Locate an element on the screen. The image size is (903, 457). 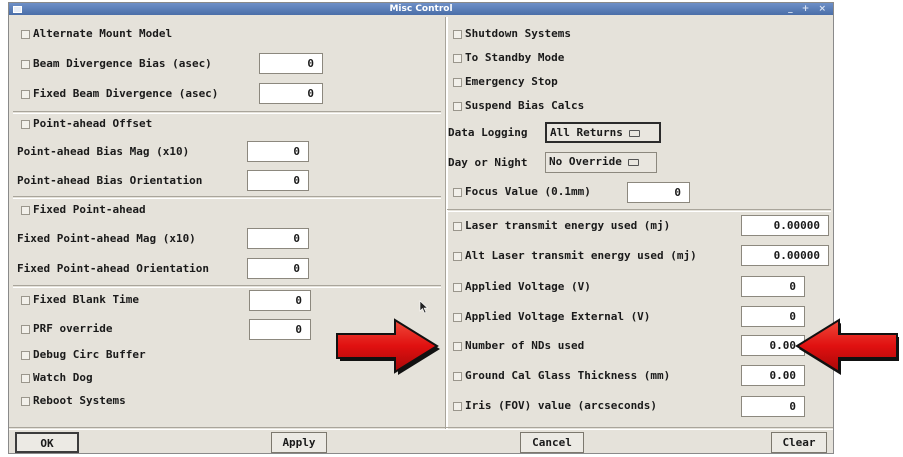
title-bar: Misc Control _ + × is located at coordinates (421, 9).